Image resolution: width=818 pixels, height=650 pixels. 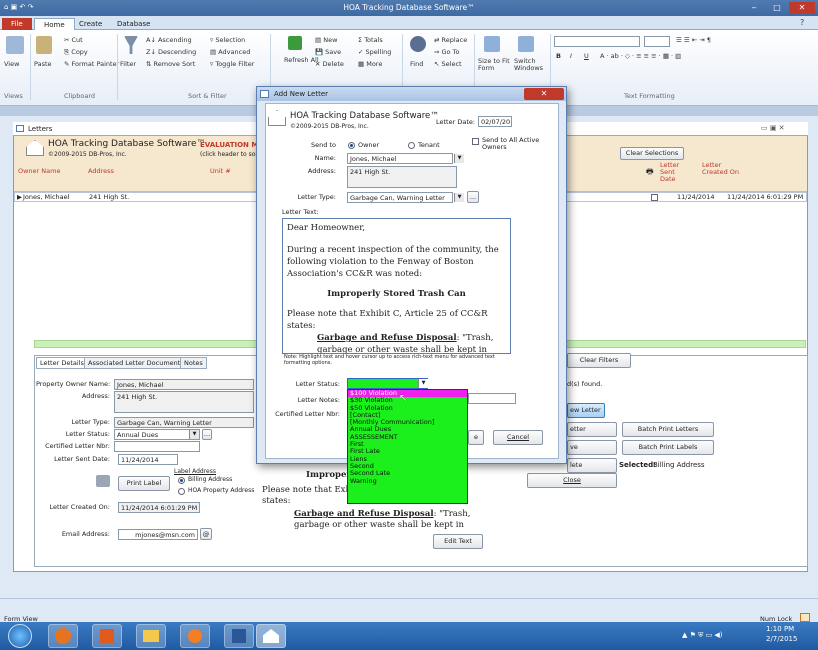 I want to click on spelling-button: ✓ Spelling, so click(x=374, y=52).